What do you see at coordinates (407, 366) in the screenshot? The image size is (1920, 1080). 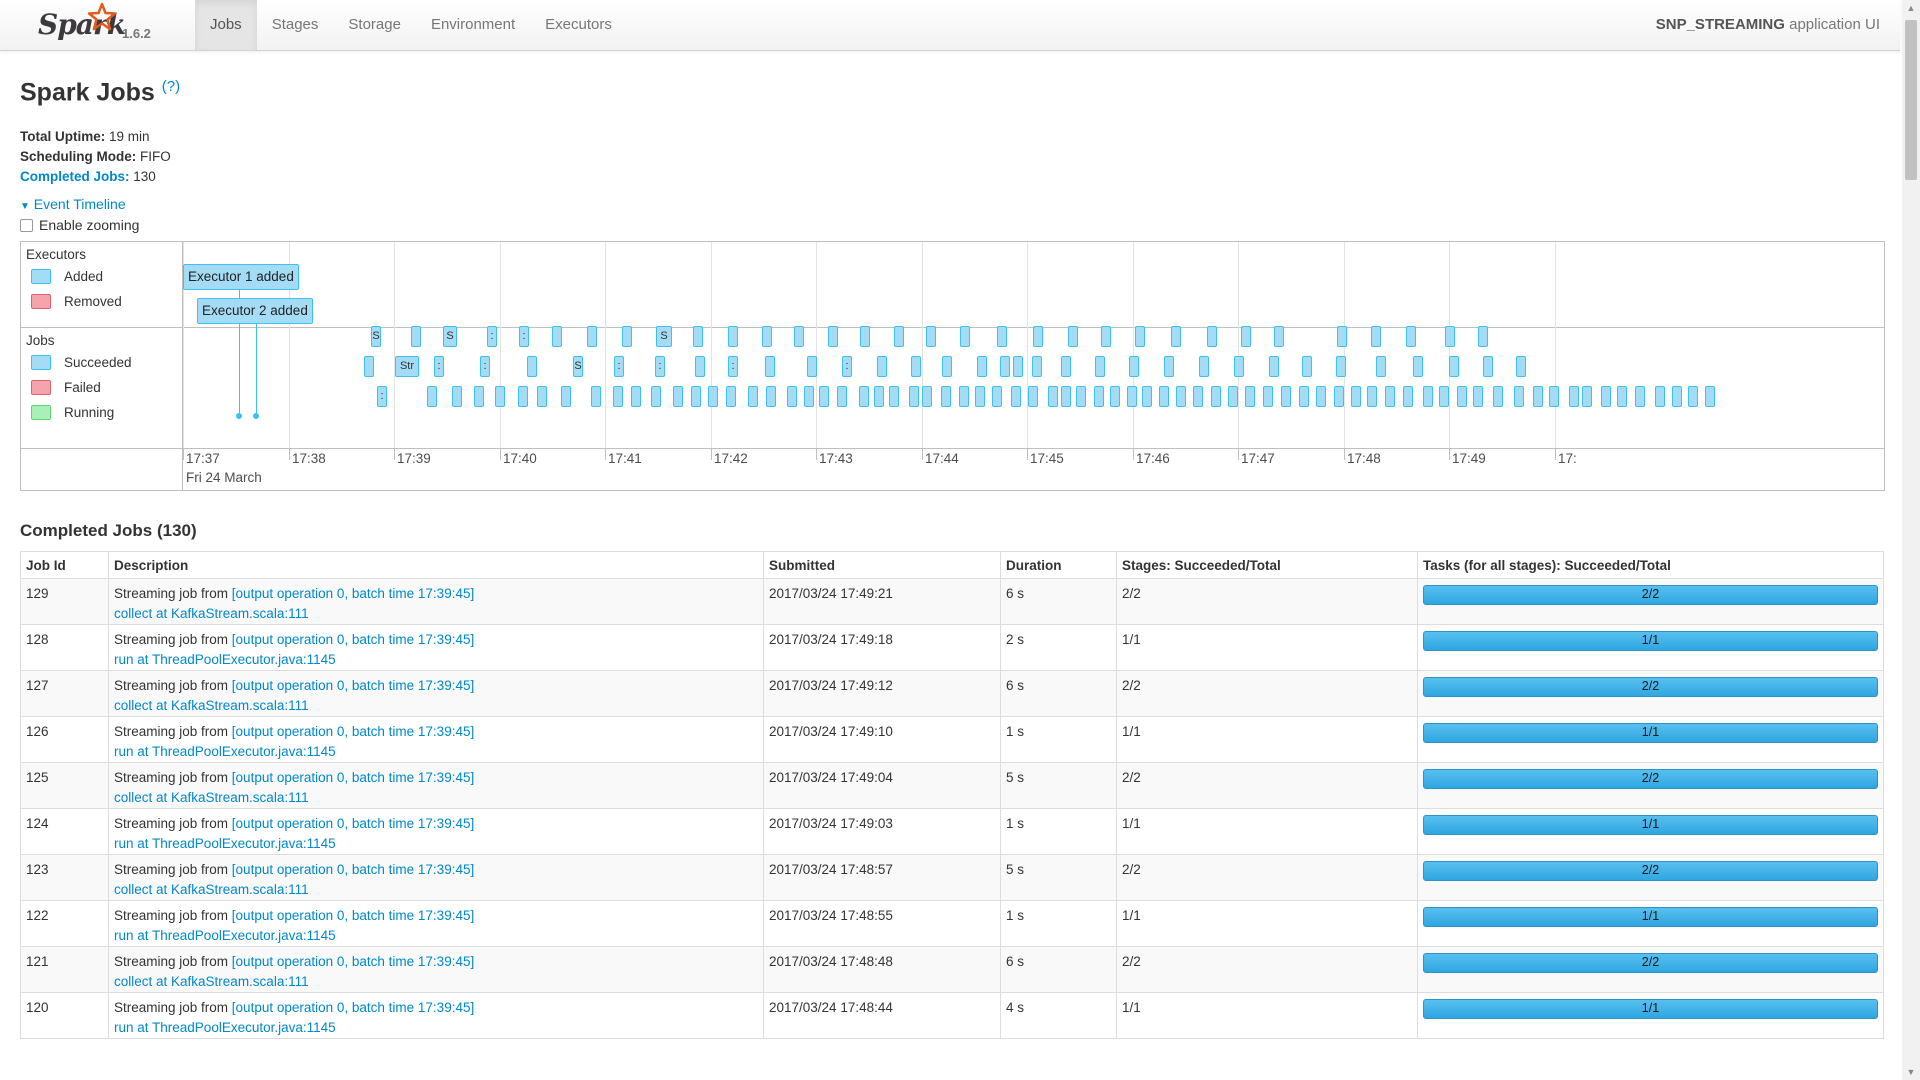 I see `job-timeline-item: Str` at bounding box center [407, 366].